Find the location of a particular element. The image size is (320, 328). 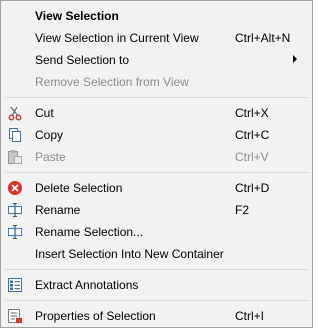

paste-icon is located at coordinates (15, 157).